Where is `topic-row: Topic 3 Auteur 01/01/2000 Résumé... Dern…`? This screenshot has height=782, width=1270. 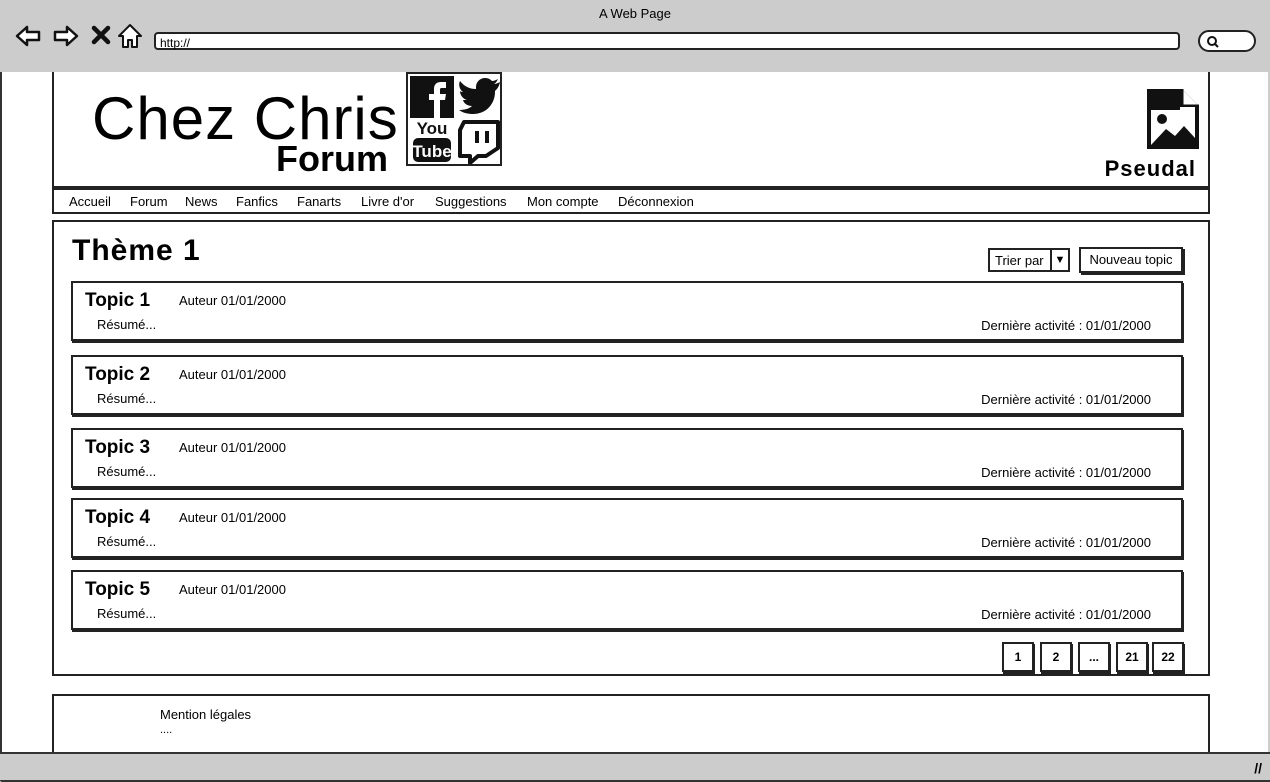
topic-row: Topic 3 Auteur 01/01/2000 Résumé... Dern… is located at coordinates (627, 458).